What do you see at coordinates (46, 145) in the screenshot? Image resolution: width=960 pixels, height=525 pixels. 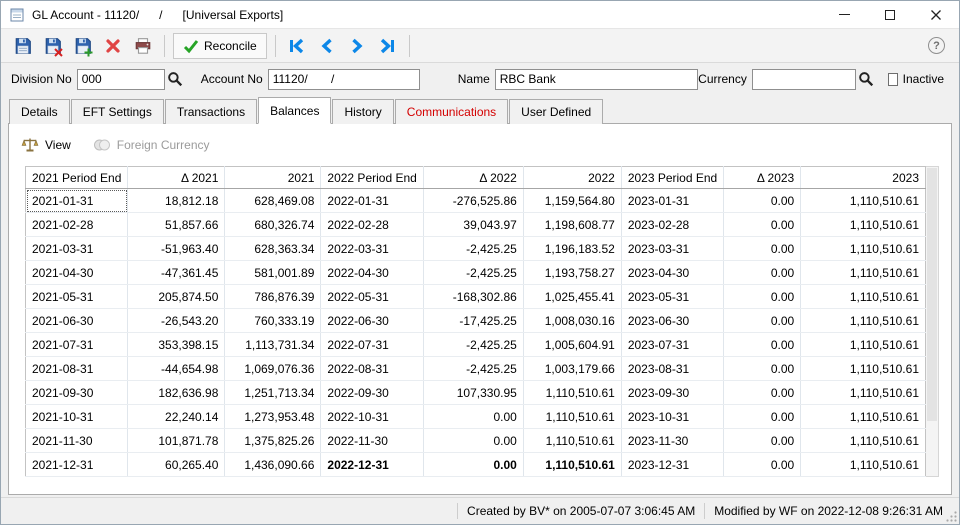 I see `view-button: View` at bounding box center [46, 145].